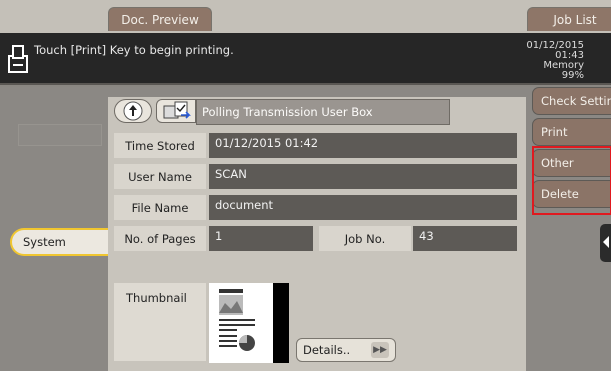 The width and height of the screenshot is (611, 371). I want to click on up-arrow-icon, so click(133, 111).